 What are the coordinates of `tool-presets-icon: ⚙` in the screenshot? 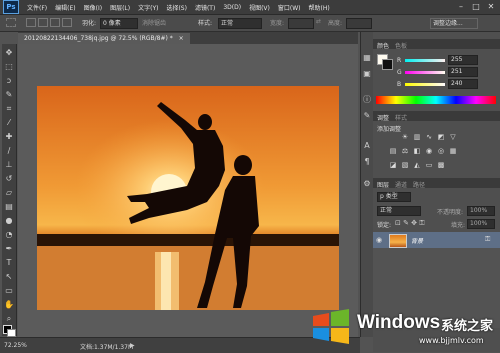 It's located at (367, 184).